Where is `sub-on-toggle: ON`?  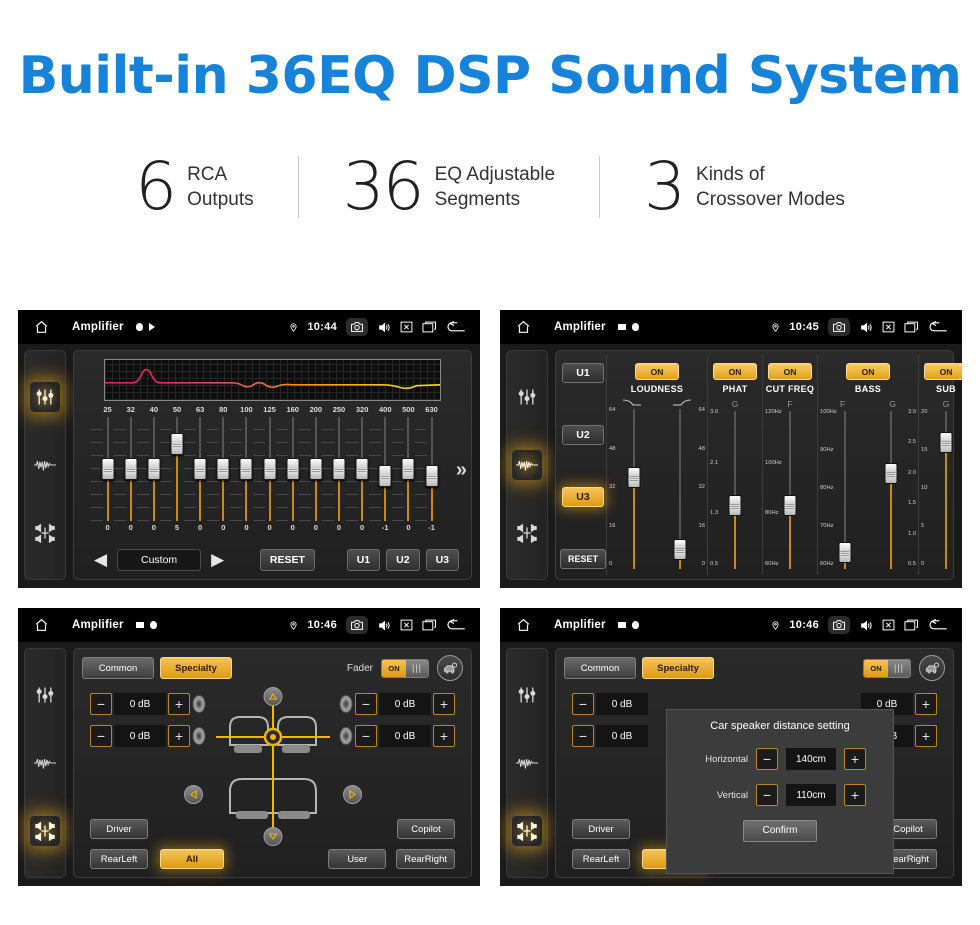
sub-on-toggle: ON is located at coordinates (943, 371).